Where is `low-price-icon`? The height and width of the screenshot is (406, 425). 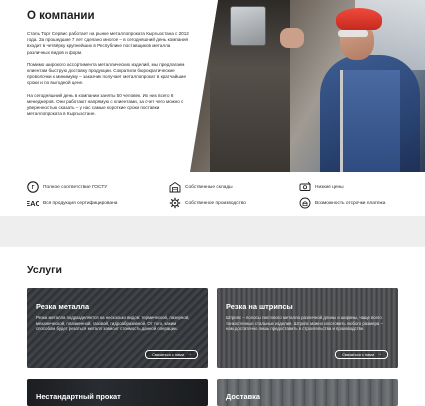 low-price-icon is located at coordinates (305, 187).